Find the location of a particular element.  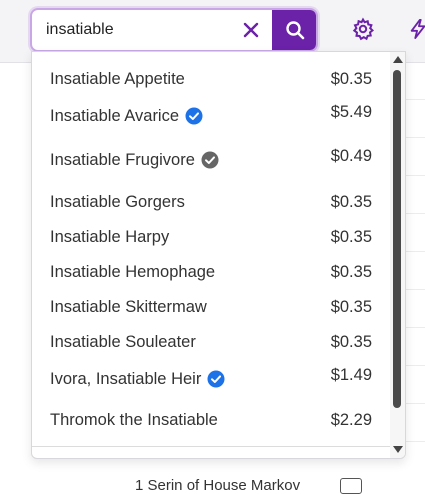

search-input is located at coordinates (150, 30).